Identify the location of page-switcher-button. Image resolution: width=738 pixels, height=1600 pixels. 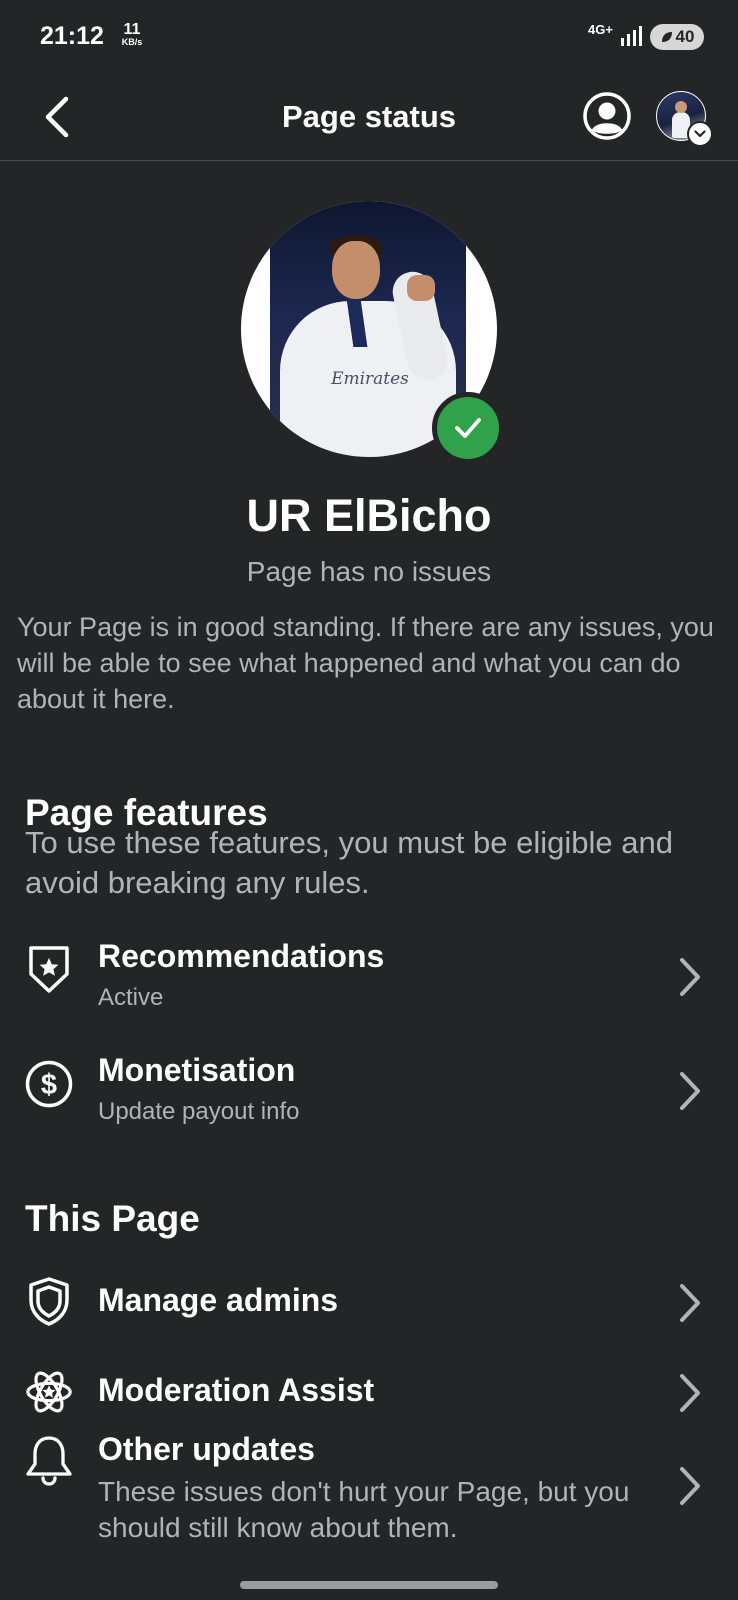
(684, 119).